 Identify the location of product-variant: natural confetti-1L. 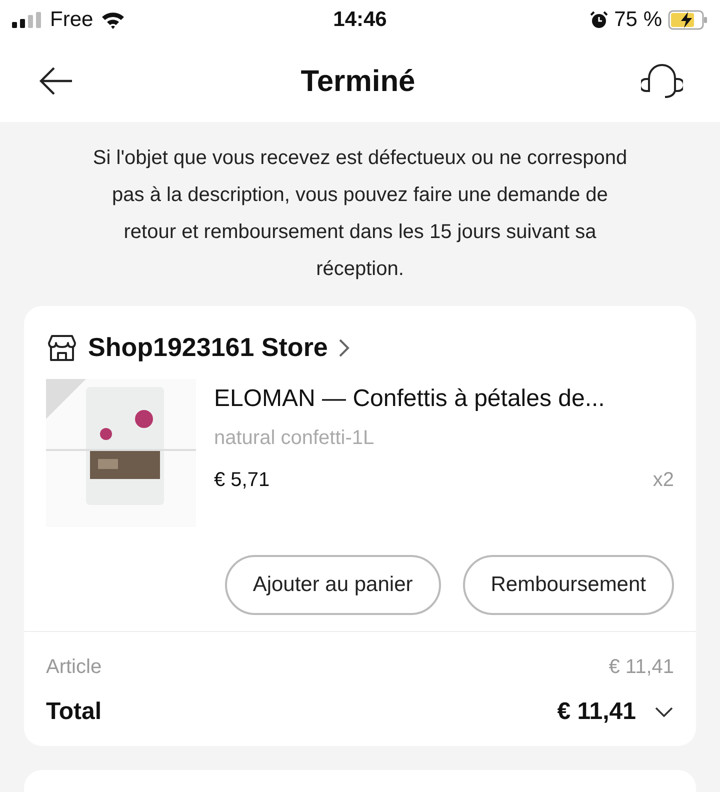
(295, 438).